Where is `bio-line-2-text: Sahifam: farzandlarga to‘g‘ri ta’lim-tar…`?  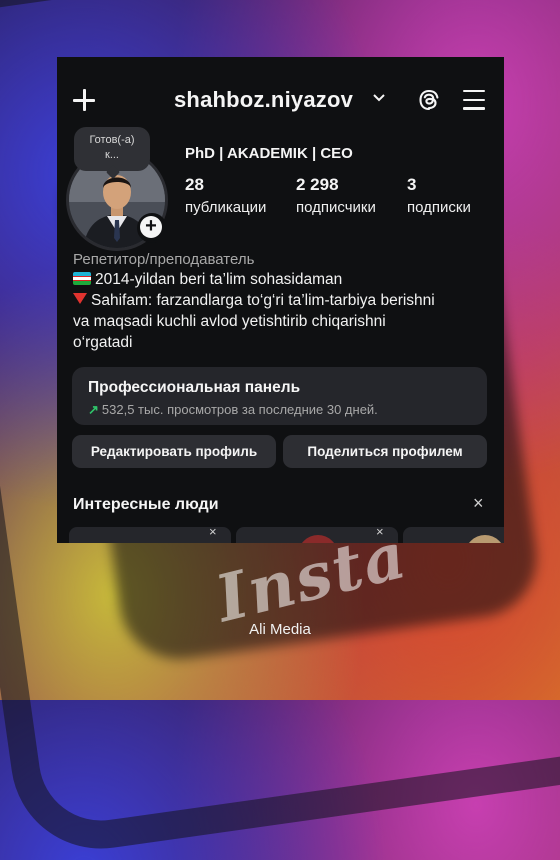 bio-line-2-text: Sahifam: farzandlarga to‘g‘ri ta’lim-tar… is located at coordinates (263, 300).